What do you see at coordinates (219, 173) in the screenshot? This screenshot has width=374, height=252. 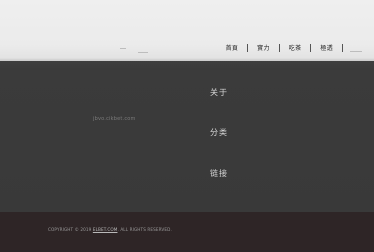 I see `section-links: 链接` at bounding box center [219, 173].